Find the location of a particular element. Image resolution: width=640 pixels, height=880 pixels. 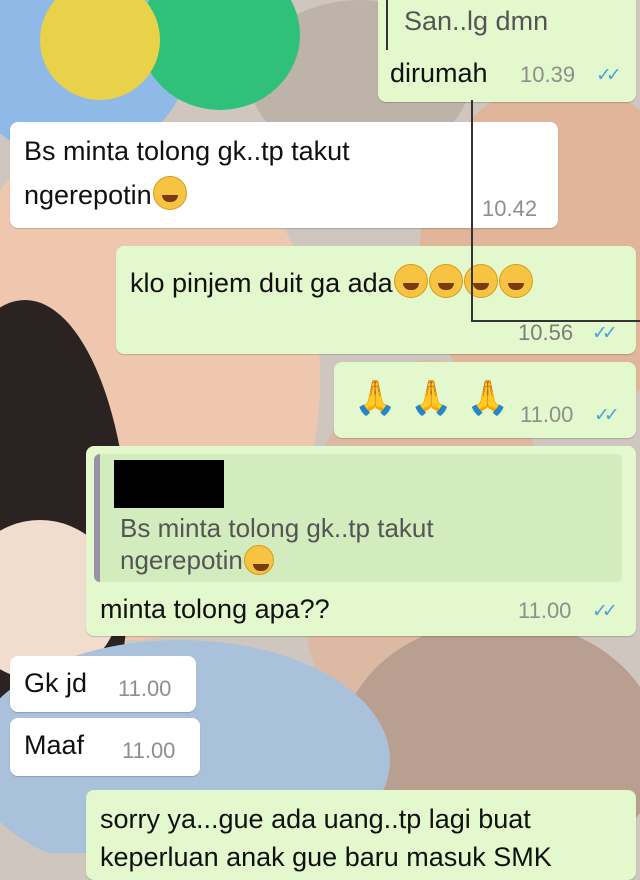

message-text: San..lg dmn is located at coordinates (476, 21).